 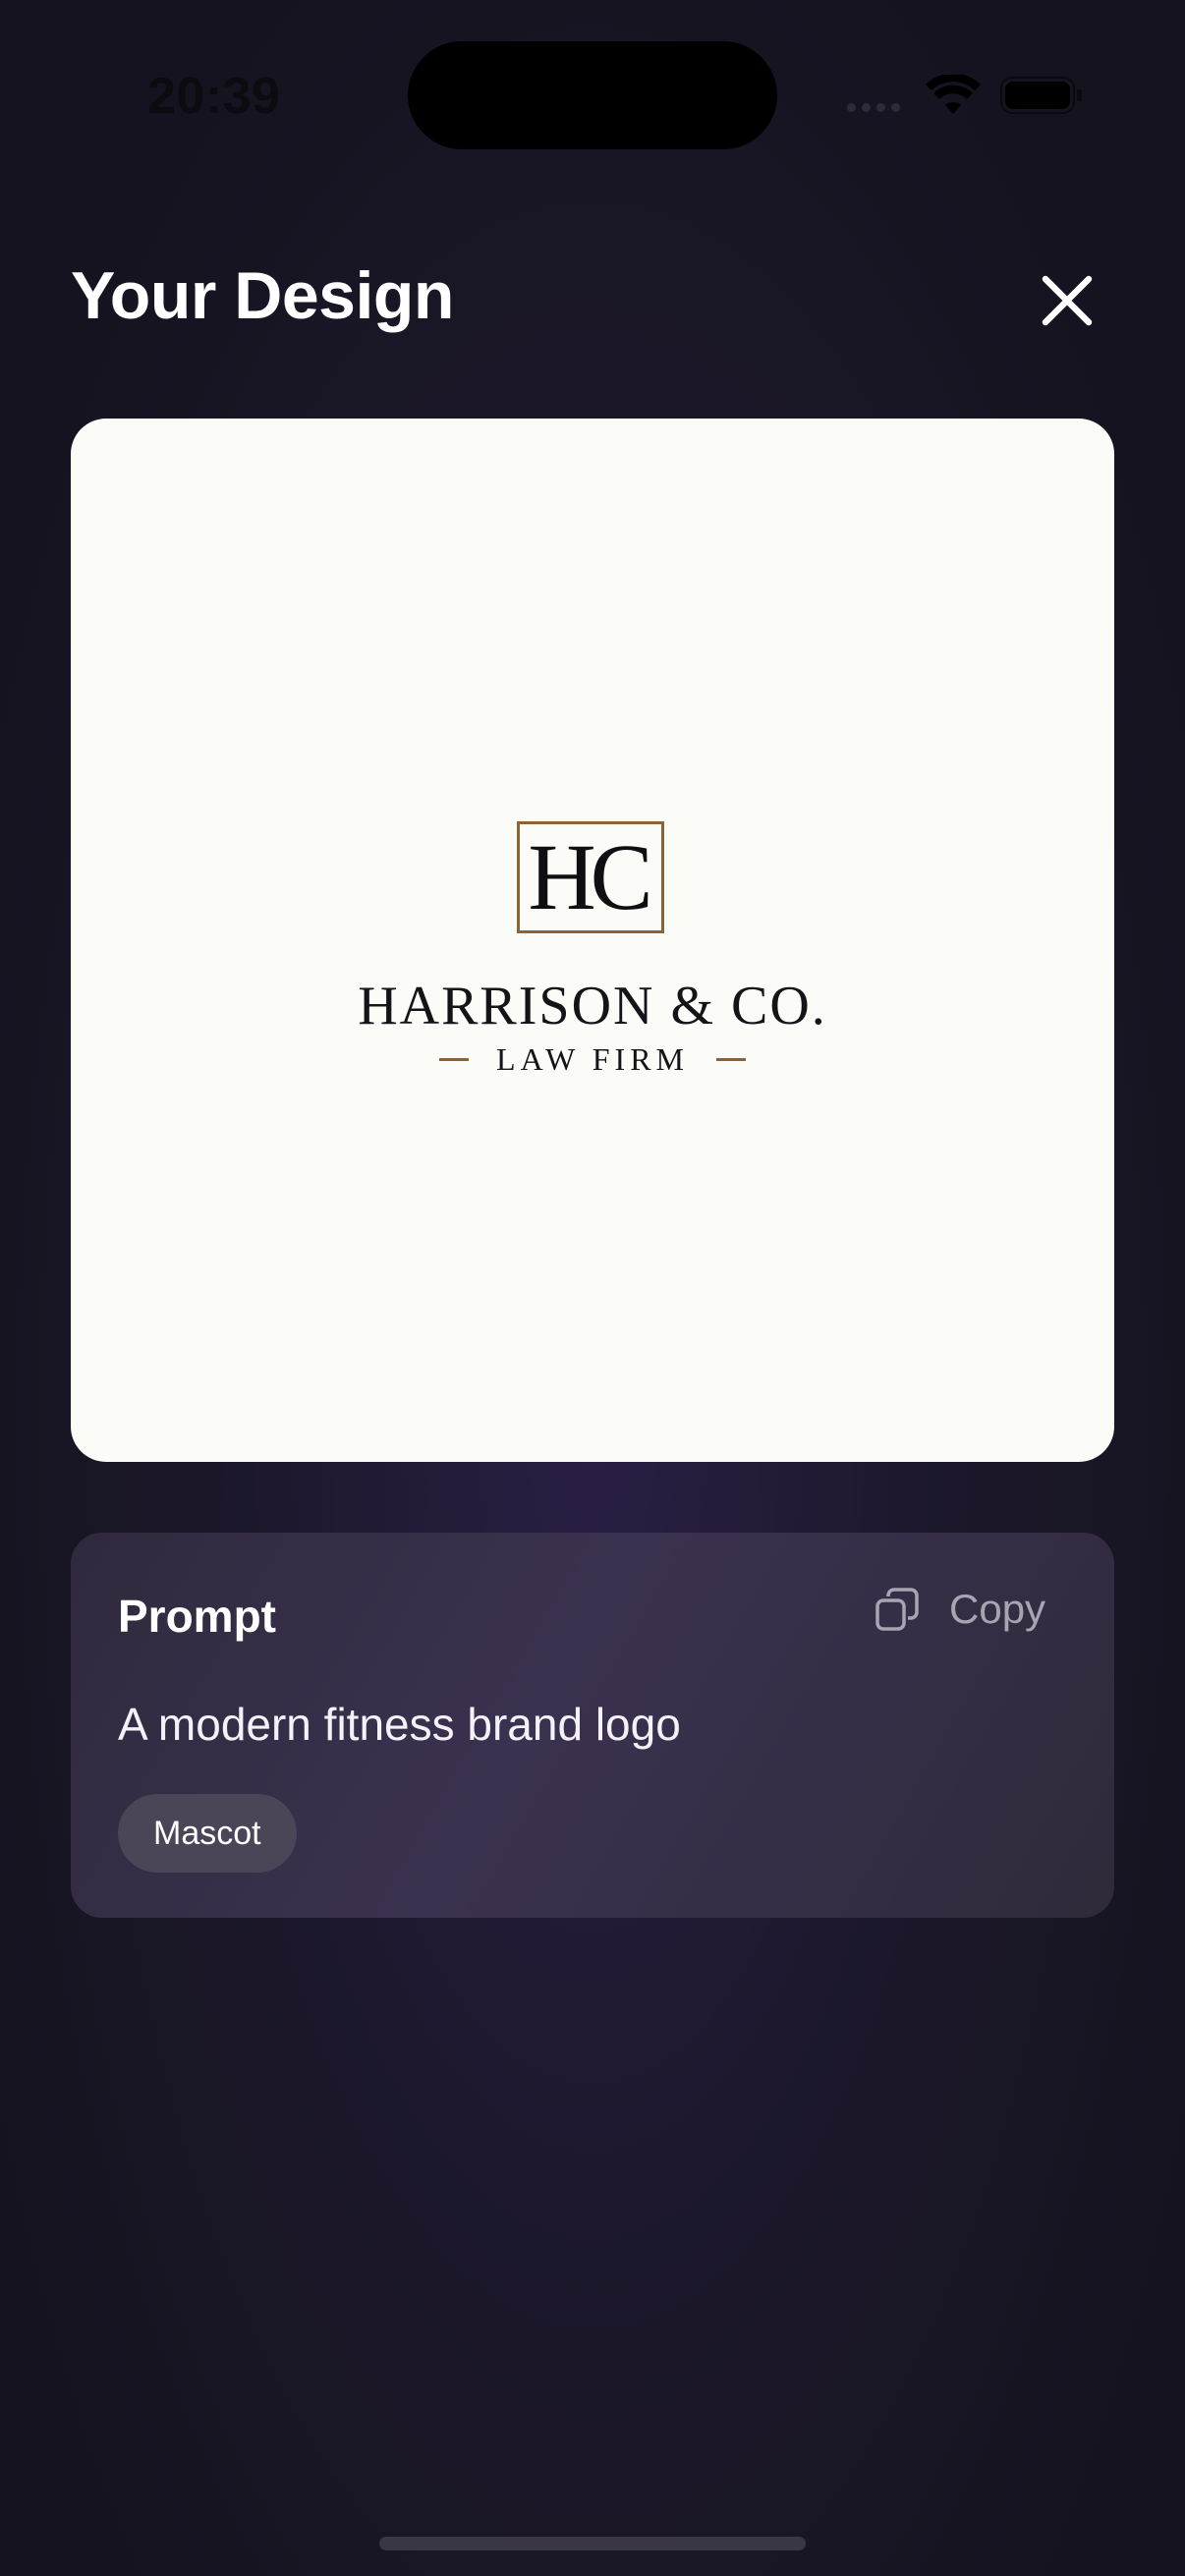 What do you see at coordinates (214, 96) in the screenshot?
I see `status-time: 20:39` at bounding box center [214, 96].